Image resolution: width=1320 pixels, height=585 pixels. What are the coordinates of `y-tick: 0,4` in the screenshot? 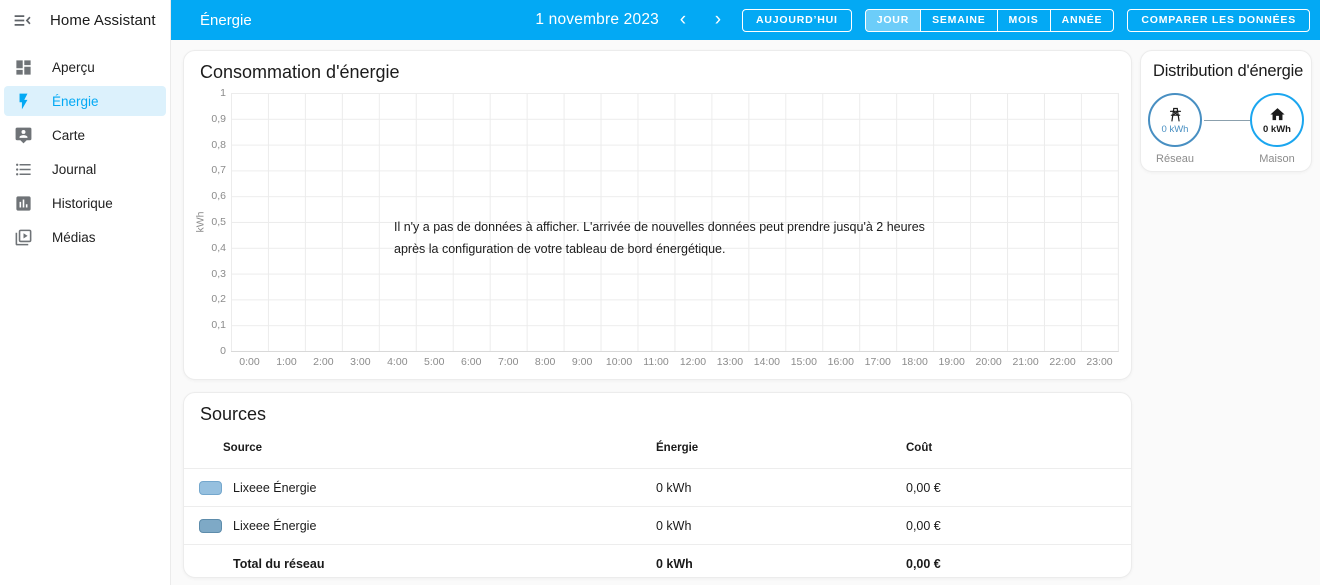 It's located at (218, 247).